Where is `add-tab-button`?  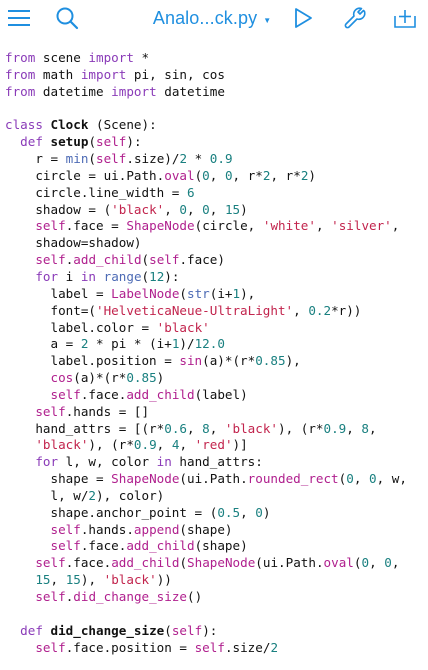 add-tab-button is located at coordinates (405, 18).